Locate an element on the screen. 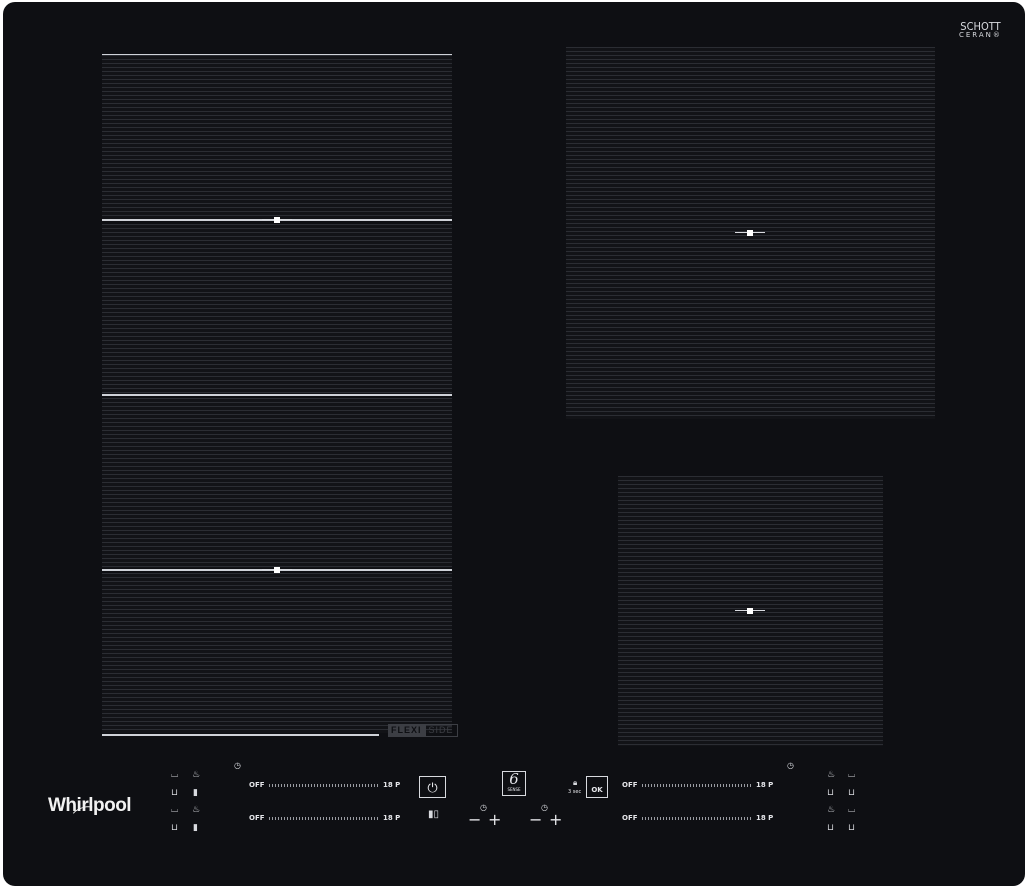  power-button: ⏻ is located at coordinates (432, 787).